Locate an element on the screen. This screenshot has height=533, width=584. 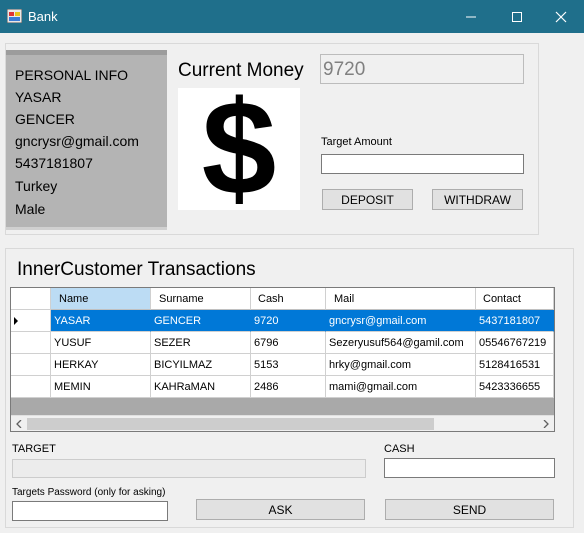
cell-name: MEMIN is located at coordinates (101, 387).